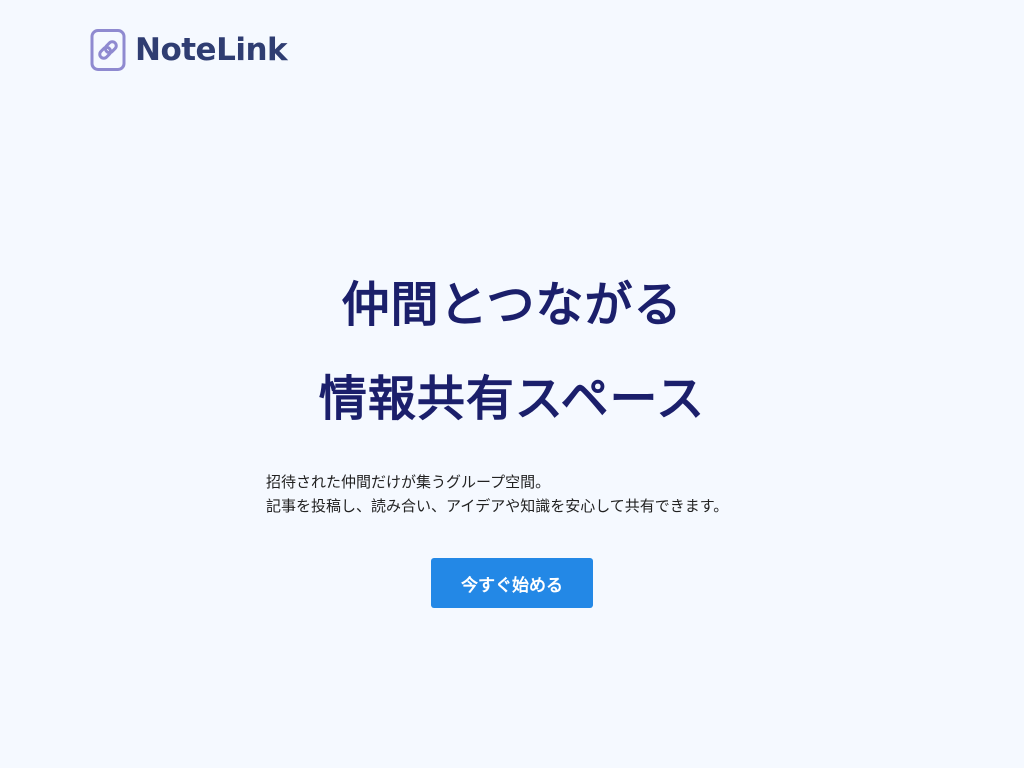 This screenshot has height=768, width=1024. I want to click on get-started-button: 今すぐ始める, so click(512, 583).